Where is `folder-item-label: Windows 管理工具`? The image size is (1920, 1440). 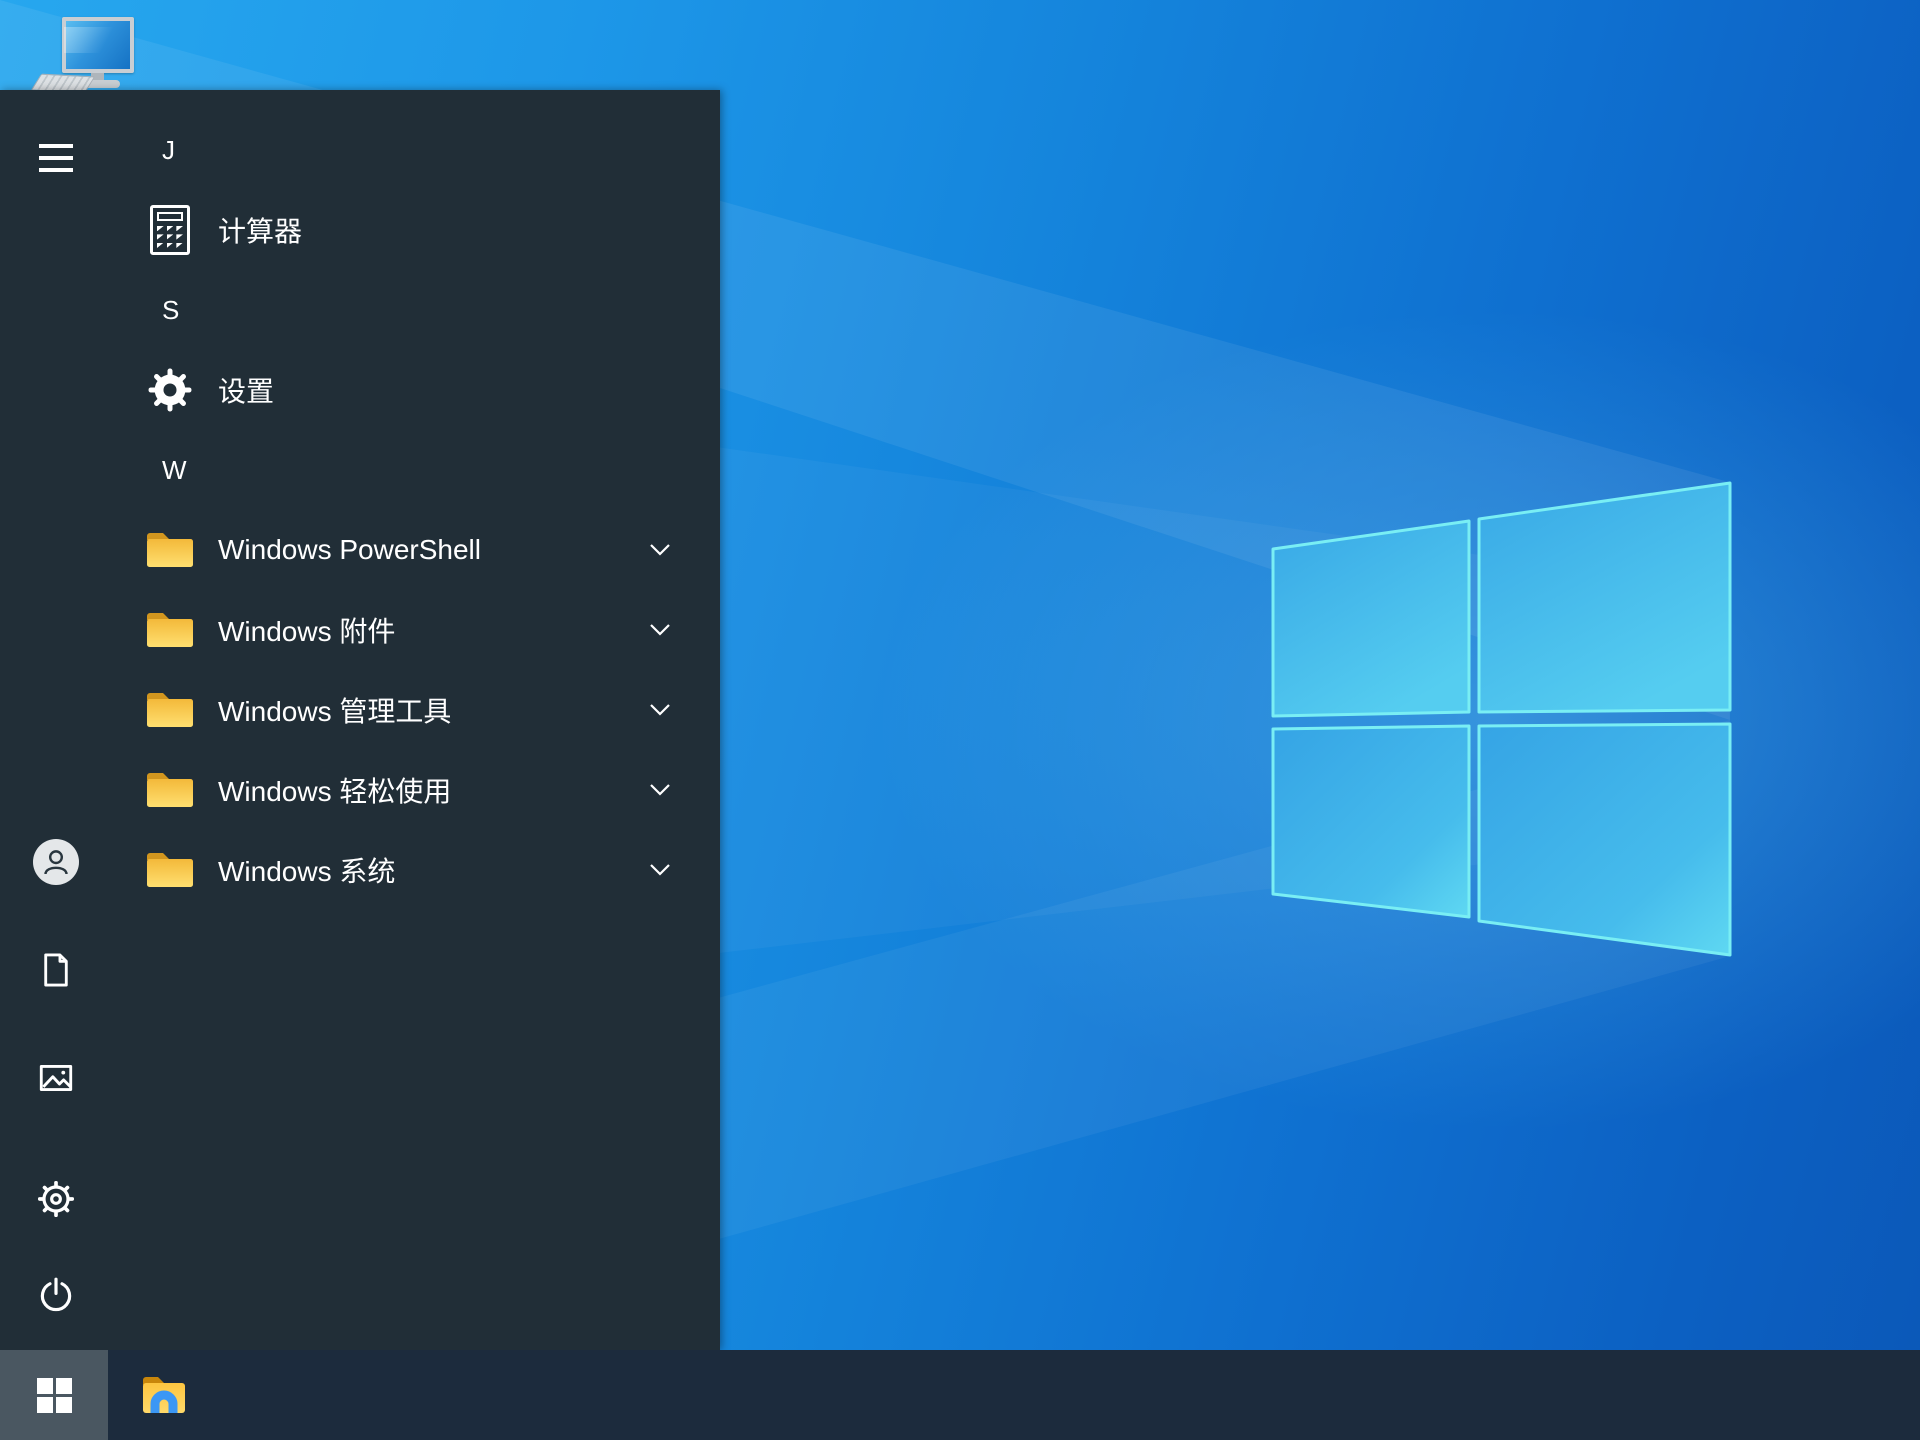
folder-item-label: Windows 管理工具 is located at coordinates (335, 711).